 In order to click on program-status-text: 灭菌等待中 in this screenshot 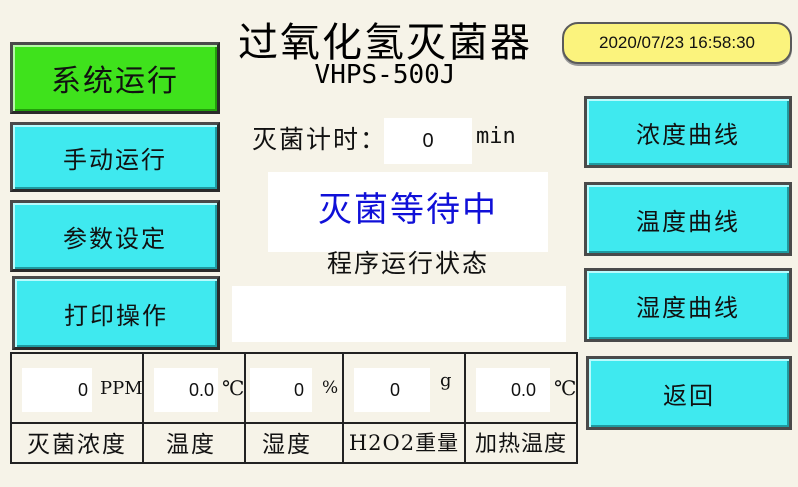, I will do `click(408, 210)`.